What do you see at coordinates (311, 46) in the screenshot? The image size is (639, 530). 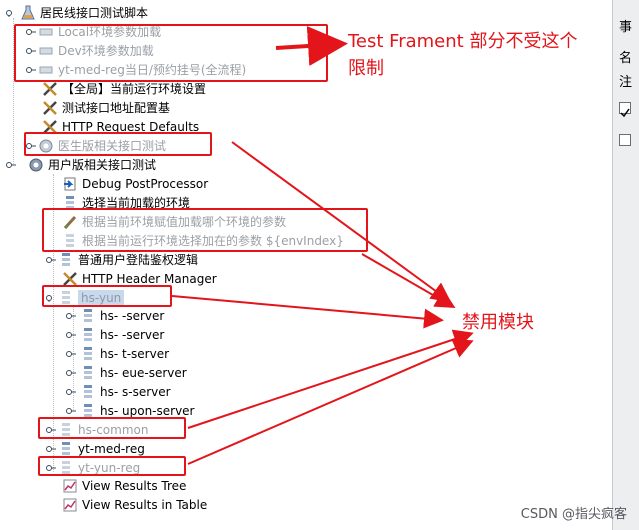 I see `arrow-to-test-fragment-note` at bounding box center [311, 46].